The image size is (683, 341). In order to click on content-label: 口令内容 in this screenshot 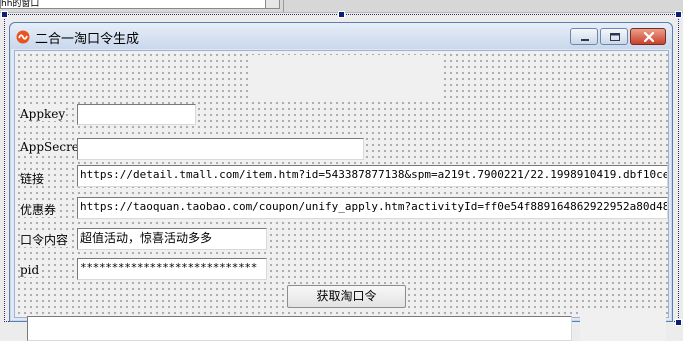, I will do `click(44, 240)`.